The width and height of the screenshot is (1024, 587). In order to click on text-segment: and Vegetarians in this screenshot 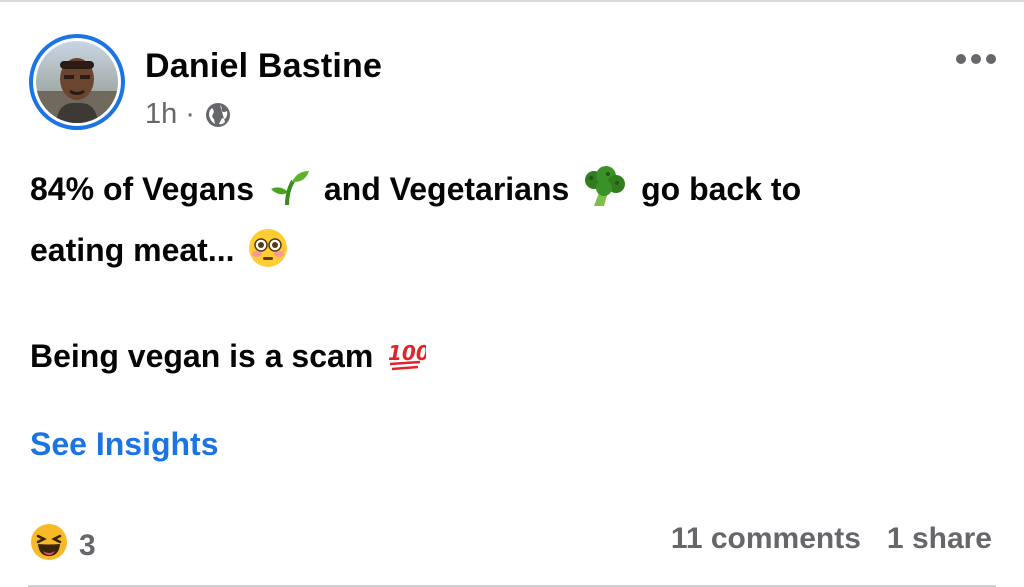, I will do `click(446, 188)`.